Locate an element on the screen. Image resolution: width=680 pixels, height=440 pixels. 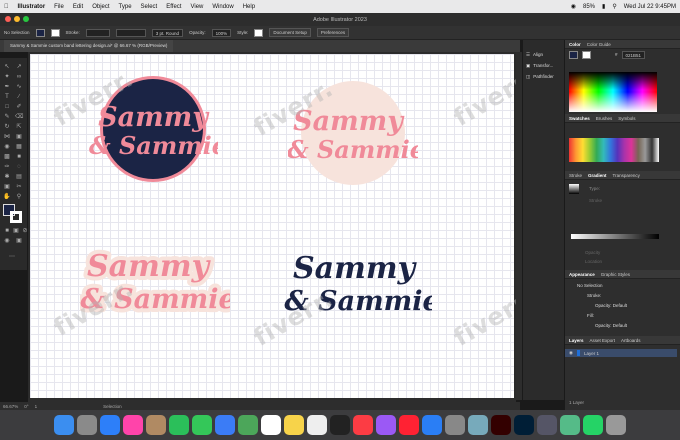
menu-help: Help is located at coordinates (249, 7).